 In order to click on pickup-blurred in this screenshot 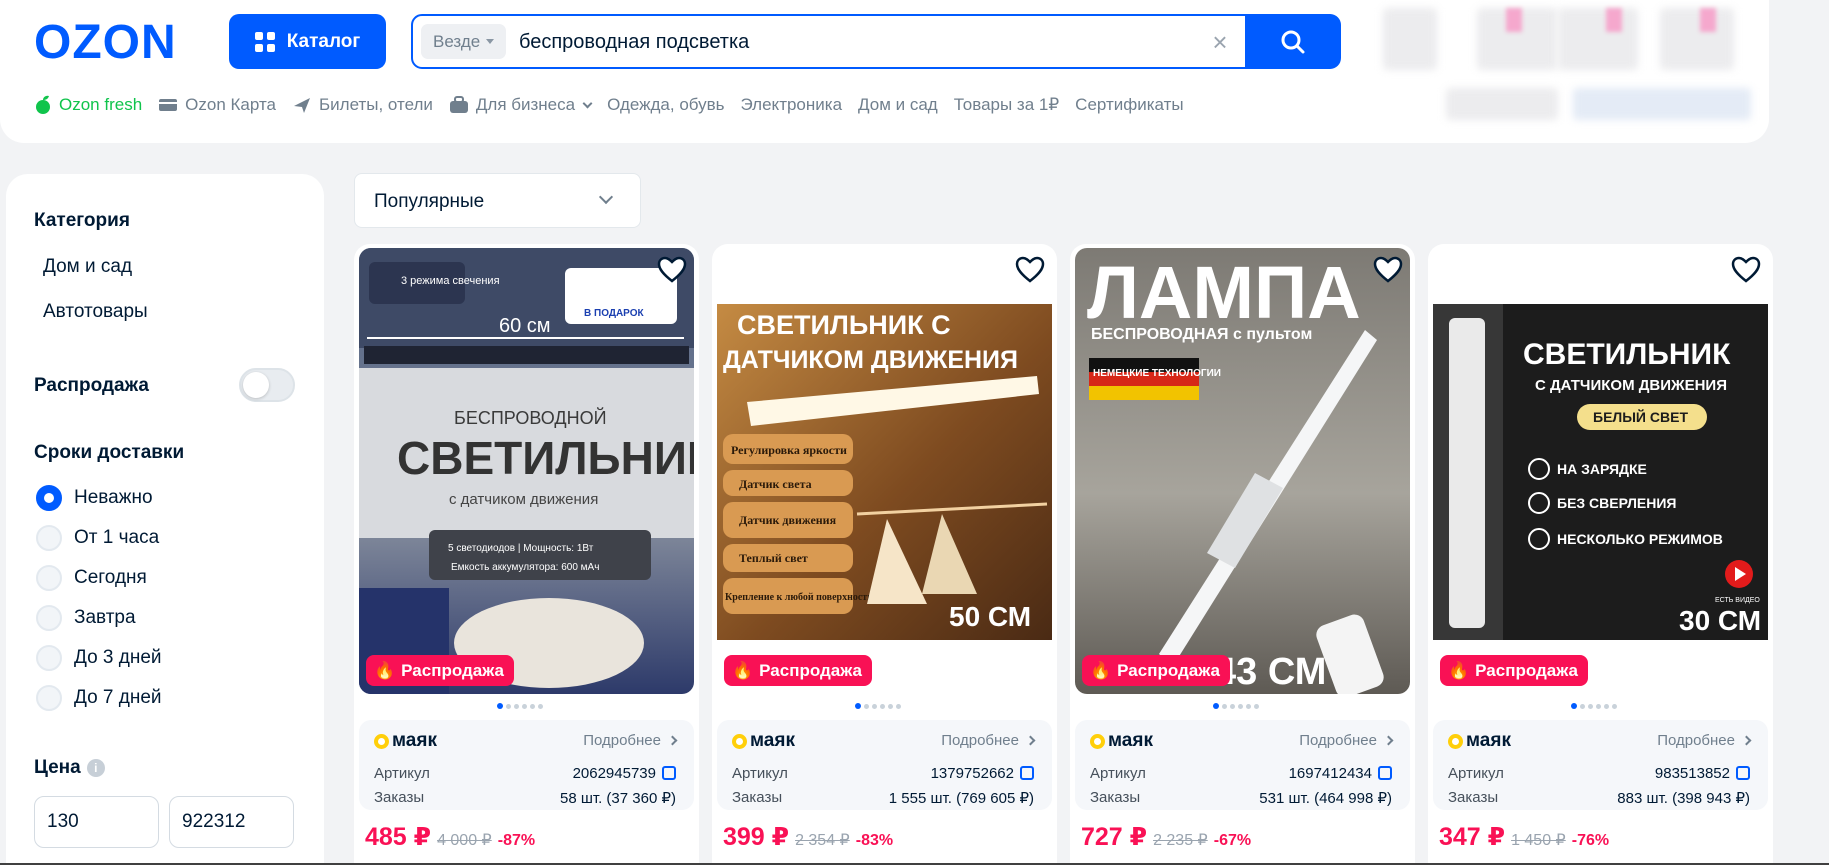, I will do `click(1662, 104)`.